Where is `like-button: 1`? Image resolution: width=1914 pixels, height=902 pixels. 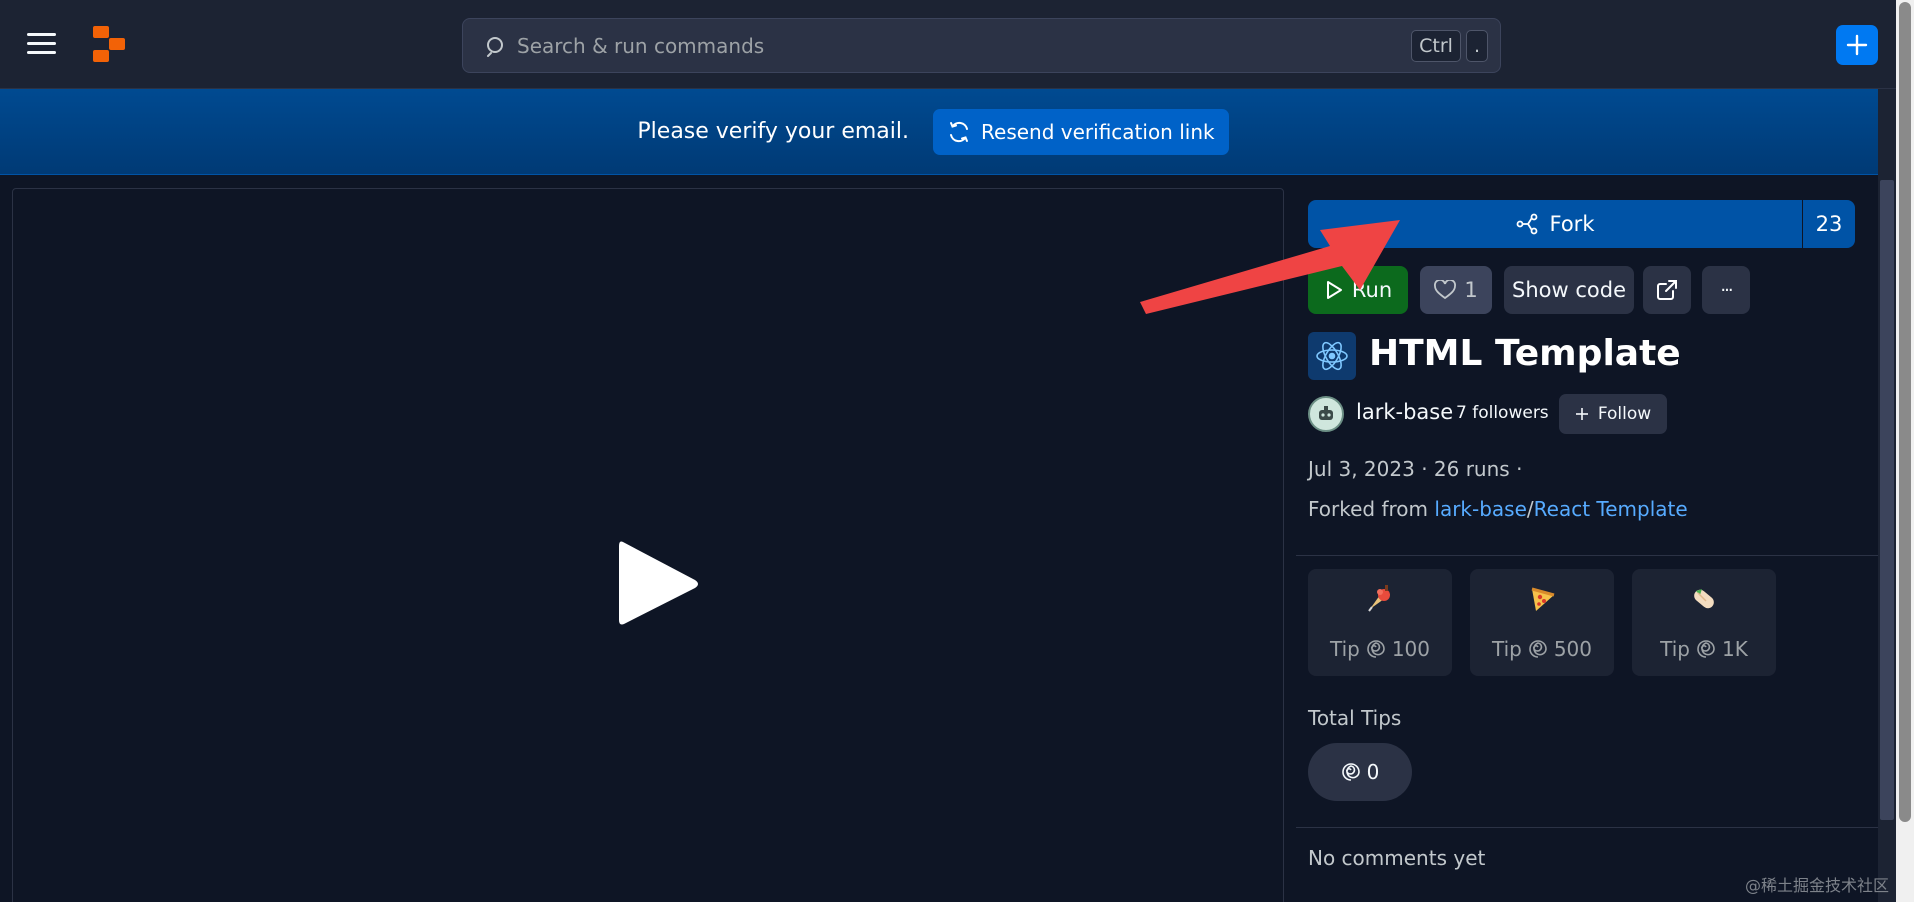 like-button: 1 is located at coordinates (1456, 290).